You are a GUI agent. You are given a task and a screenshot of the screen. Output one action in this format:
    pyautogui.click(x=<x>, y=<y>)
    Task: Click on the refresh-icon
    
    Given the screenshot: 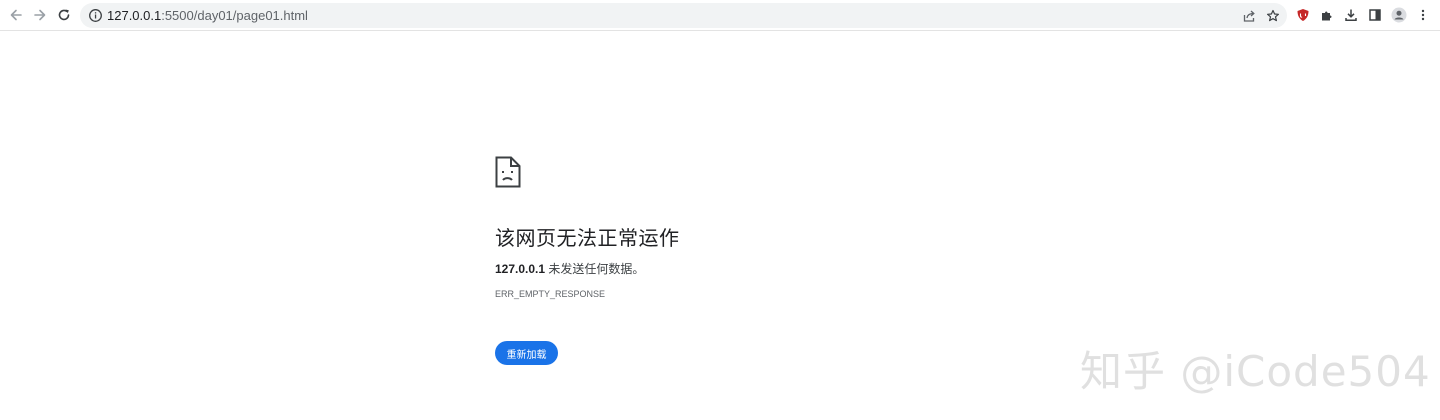 What is the action you would take?
    pyautogui.click(x=64, y=15)
    